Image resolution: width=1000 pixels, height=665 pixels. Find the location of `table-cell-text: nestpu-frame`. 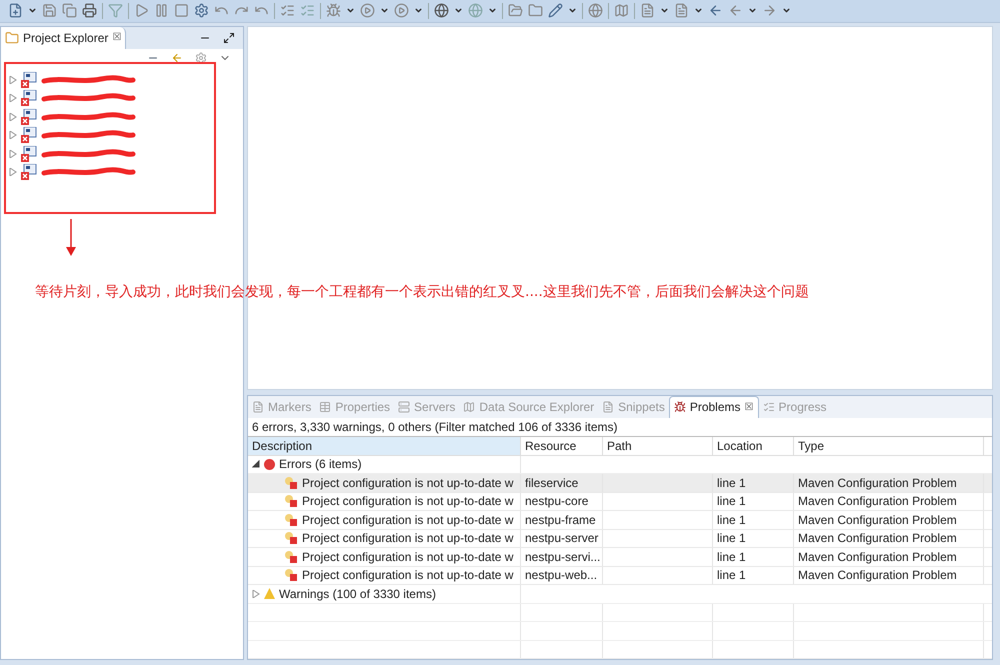

table-cell-text: nestpu-frame is located at coordinates (560, 520).